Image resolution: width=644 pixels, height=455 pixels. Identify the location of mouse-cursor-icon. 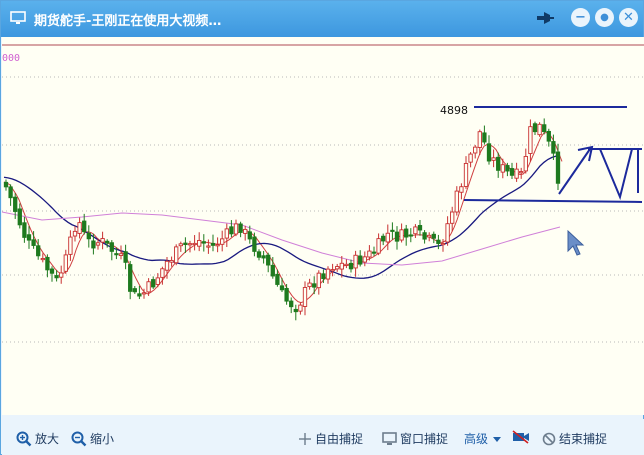
(576, 242).